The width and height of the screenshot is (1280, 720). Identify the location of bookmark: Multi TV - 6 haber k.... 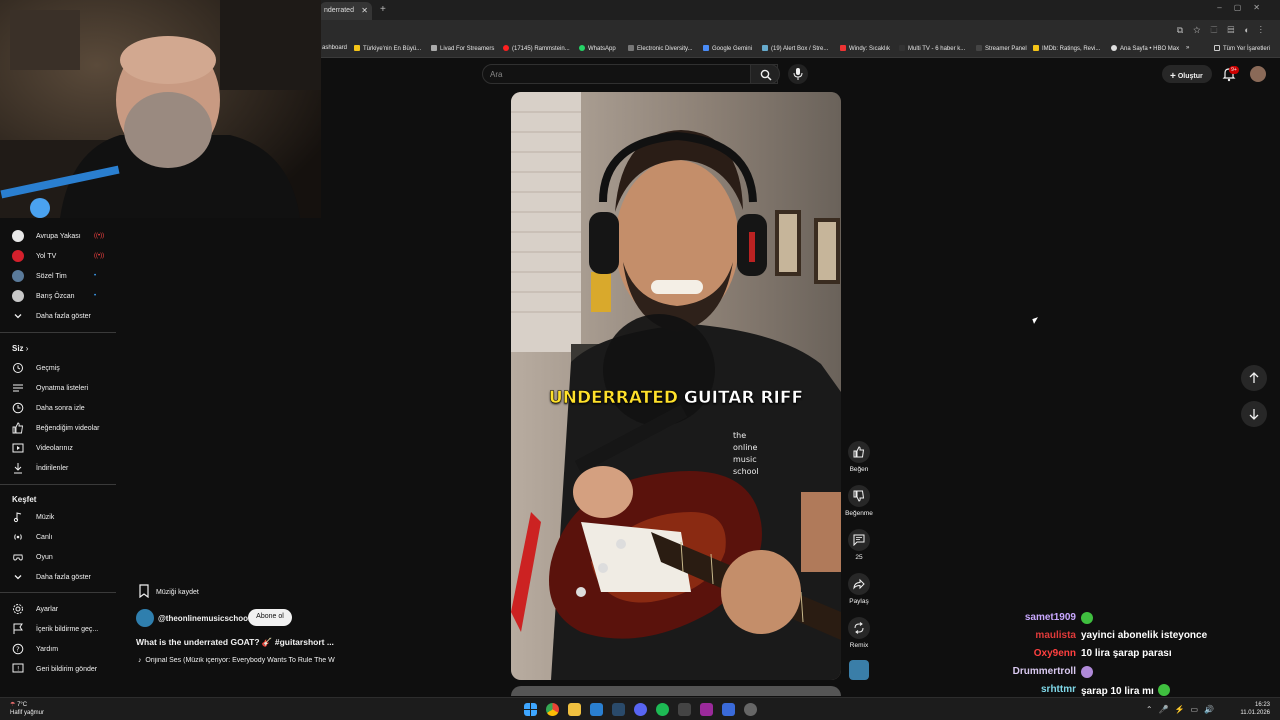
(932, 48).